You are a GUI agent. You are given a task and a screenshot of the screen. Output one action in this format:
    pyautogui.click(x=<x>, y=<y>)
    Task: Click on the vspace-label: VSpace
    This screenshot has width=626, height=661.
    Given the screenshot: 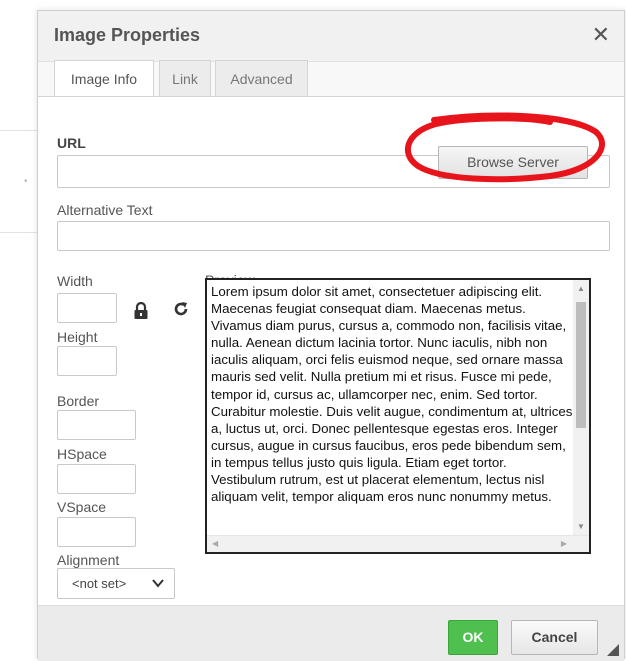 What is the action you would take?
    pyautogui.click(x=82, y=507)
    